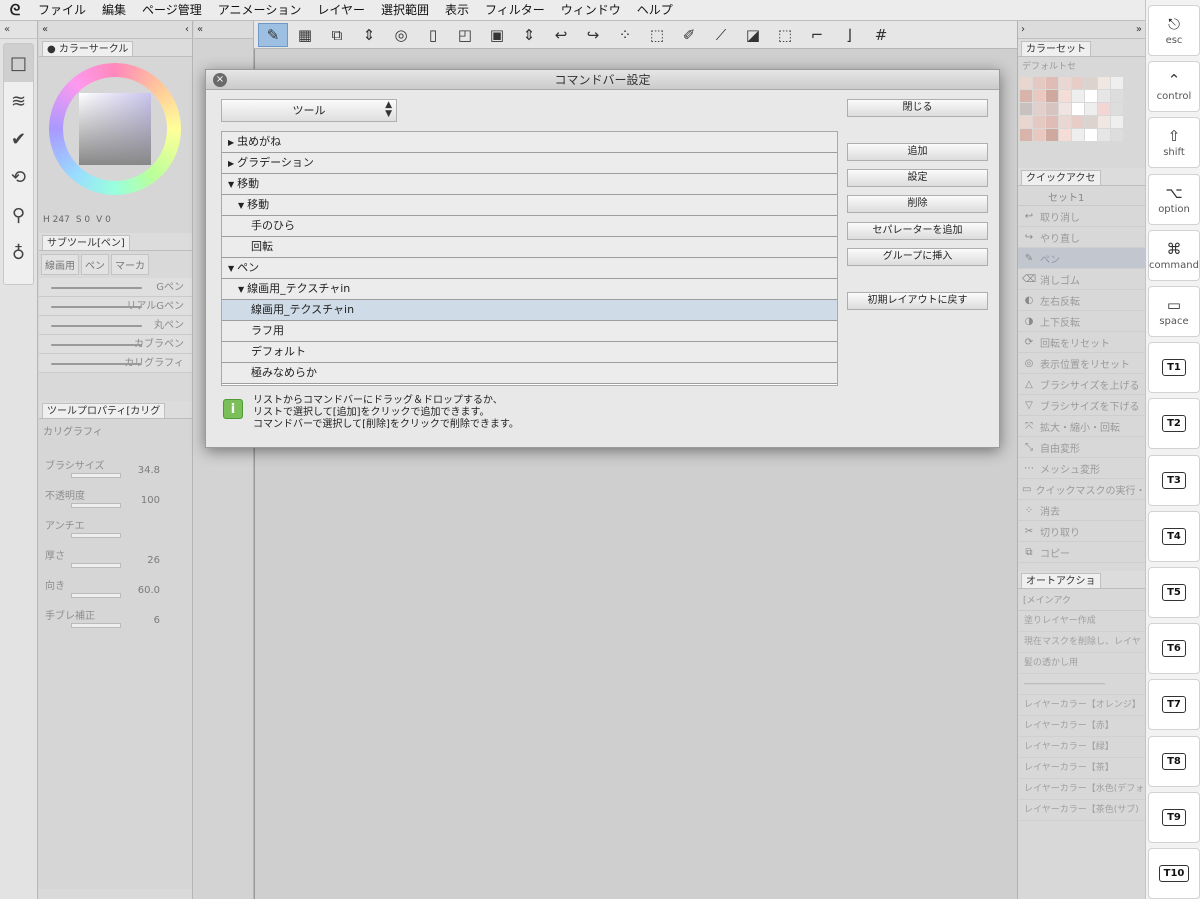  What do you see at coordinates (917, 108) in the screenshot?
I see `close-button: 閉じる` at bounding box center [917, 108].